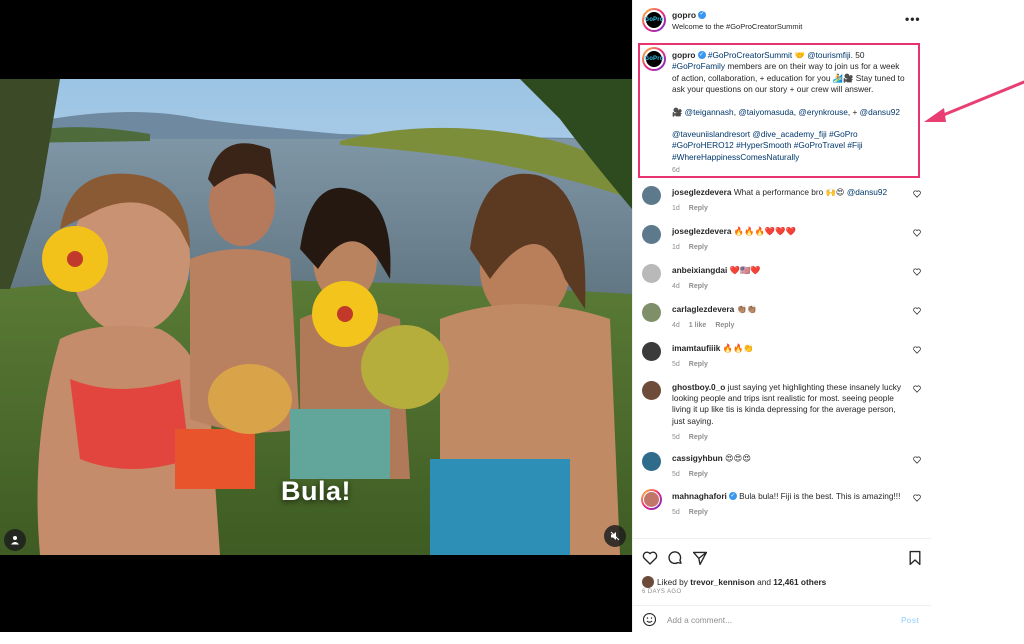  What do you see at coordinates (722, 582) in the screenshot?
I see `liked-by-user: trevor_kennison` at bounding box center [722, 582].